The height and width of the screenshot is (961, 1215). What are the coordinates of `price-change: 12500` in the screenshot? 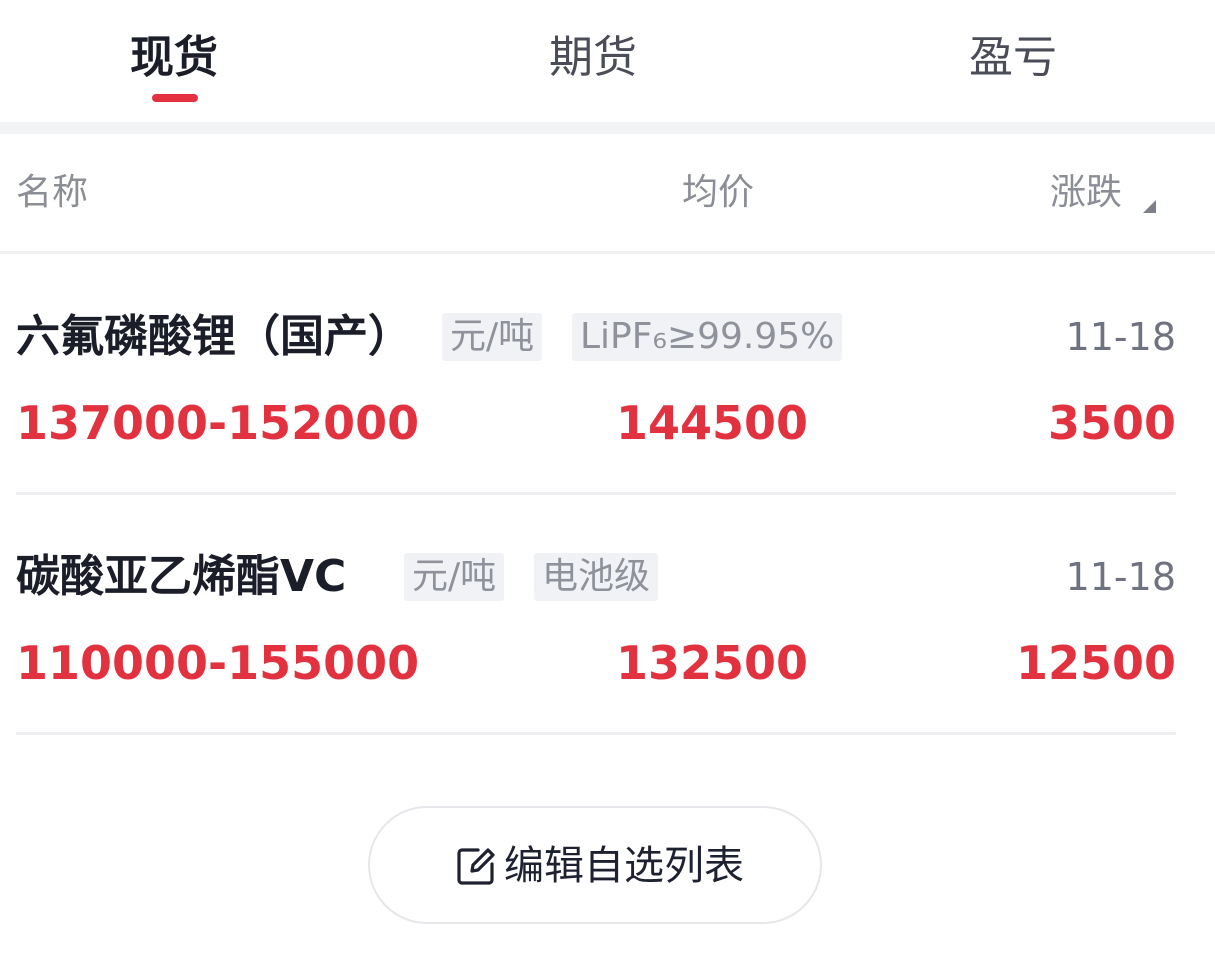 It's located at (1095, 663).